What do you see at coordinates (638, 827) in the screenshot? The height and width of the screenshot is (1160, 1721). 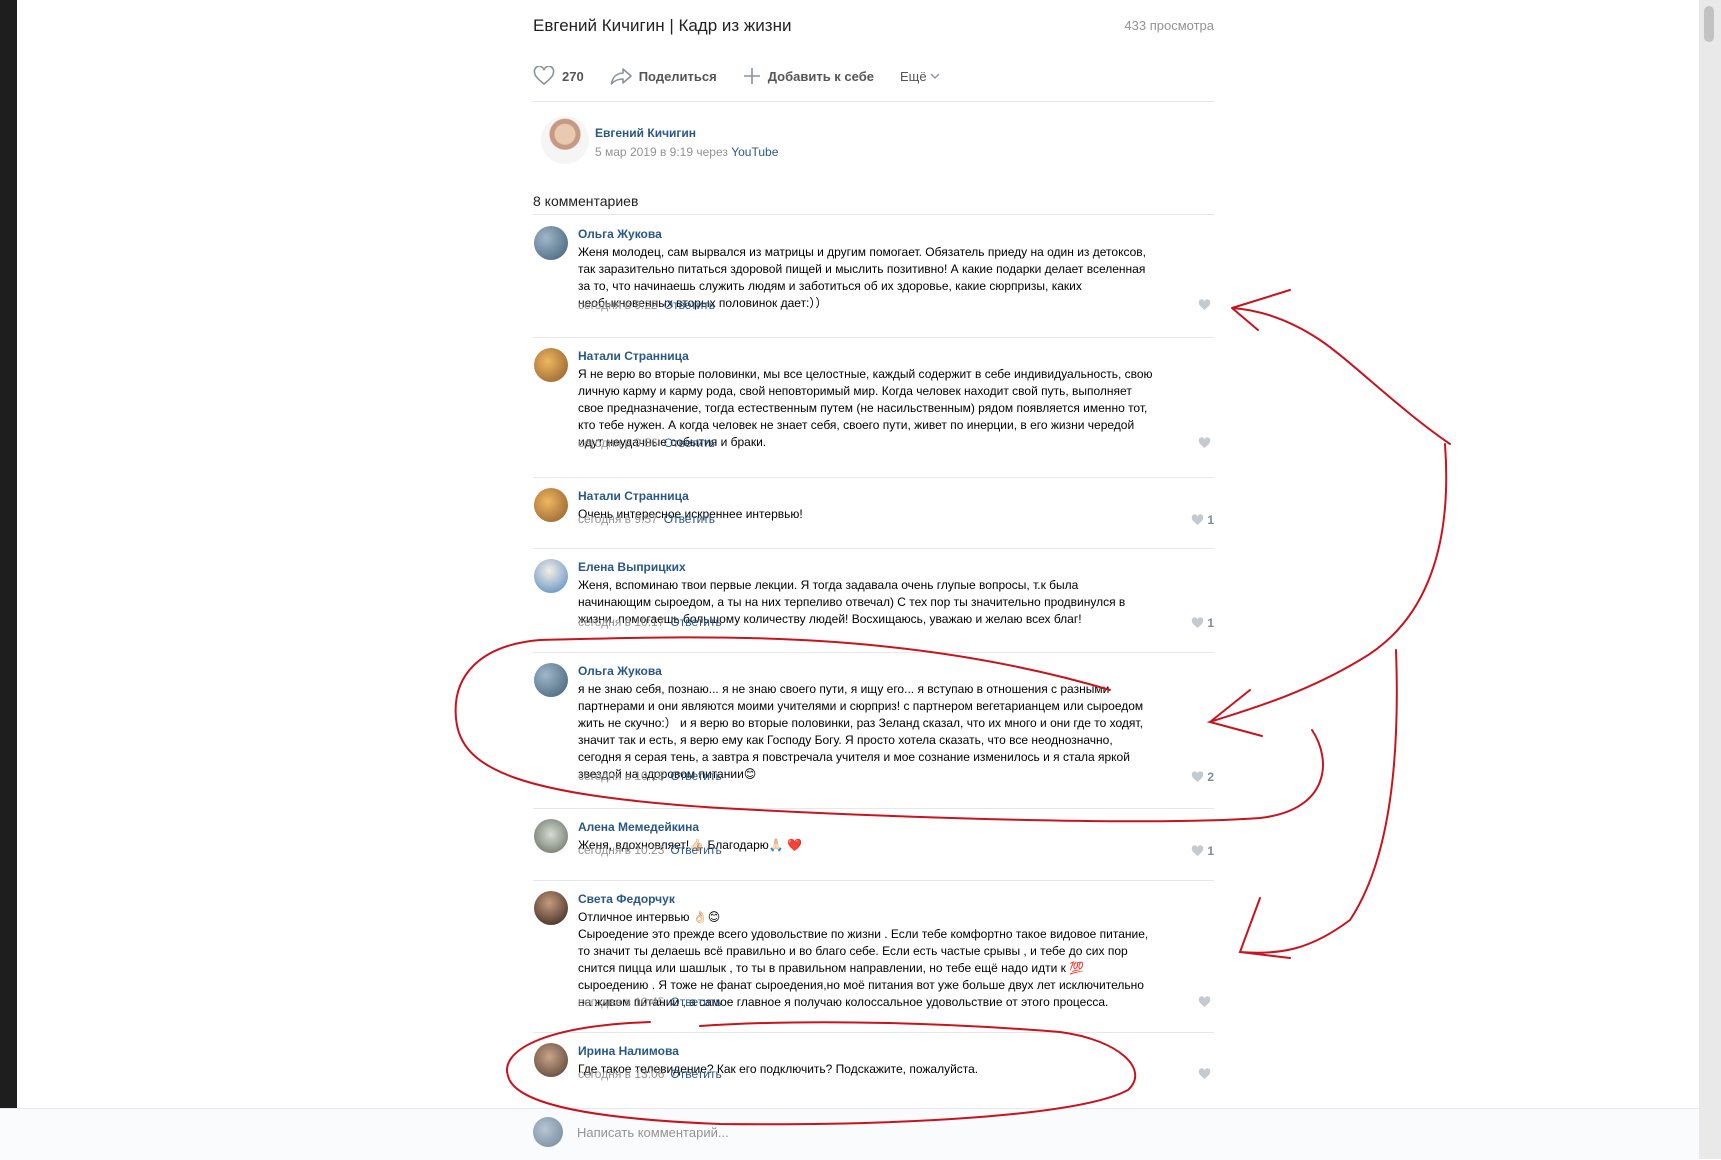 I see `commenter-name: Алена Мемедейкина` at bounding box center [638, 827].